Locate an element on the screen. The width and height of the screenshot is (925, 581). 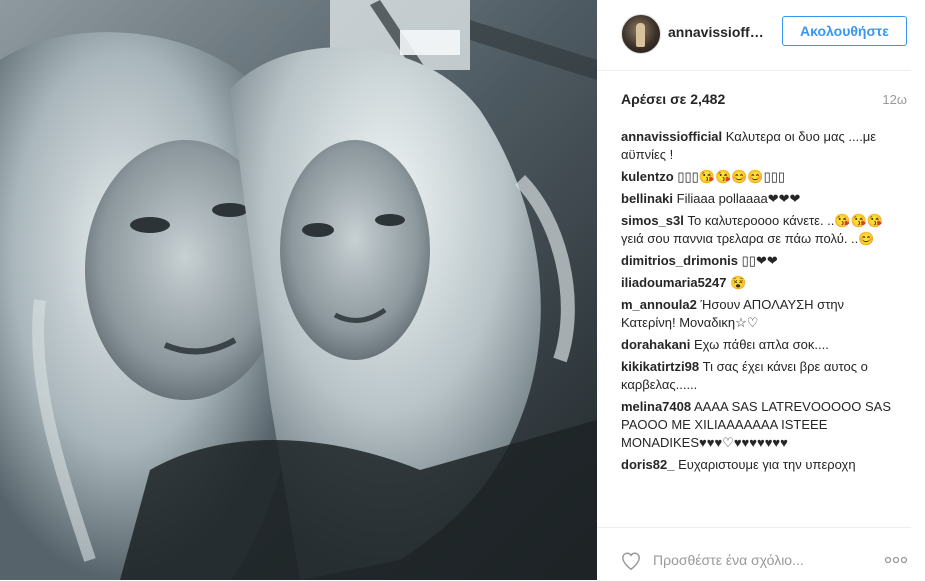
comment: dimitrios_drimonis ▯▯❤❤ is located at coordinates (761, 261).